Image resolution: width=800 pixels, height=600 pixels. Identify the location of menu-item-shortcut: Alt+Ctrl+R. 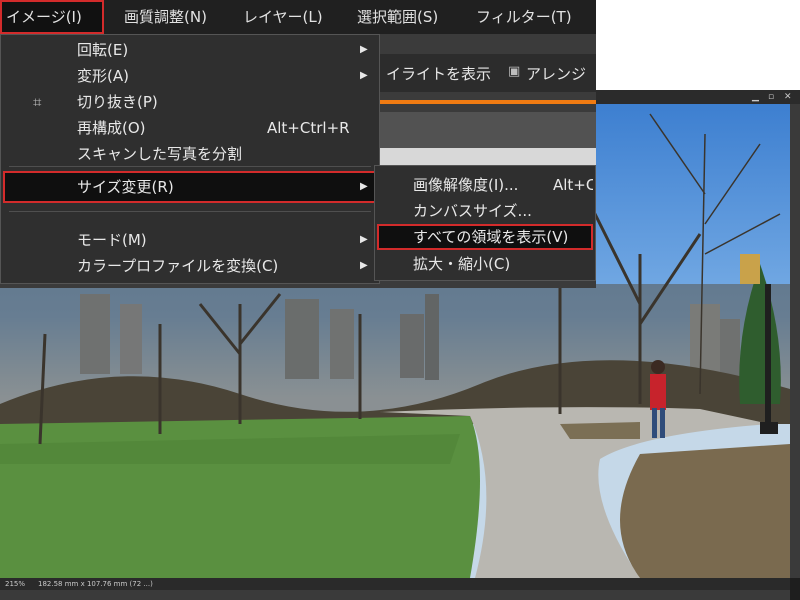
(308, 128).